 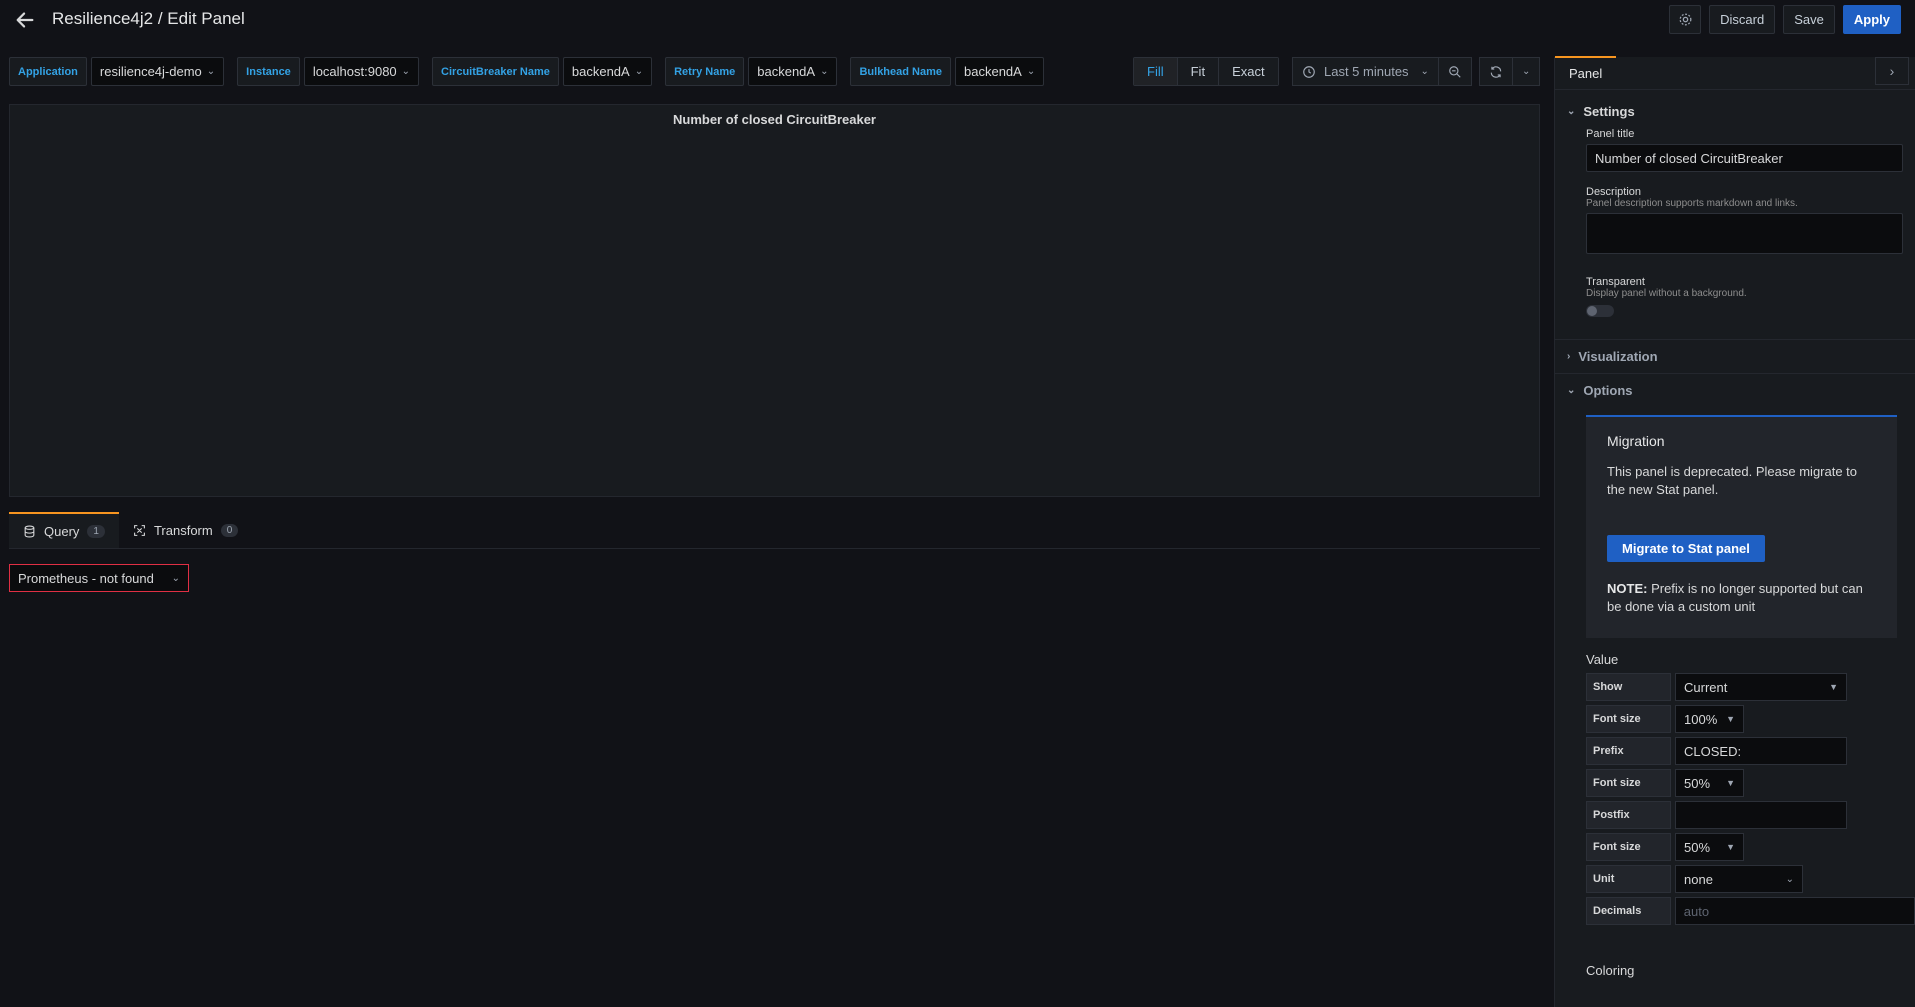 I want to click on variable-circuitbreaker: CircuitBreaker Name backendA ⌄, so click(x=542, y=71).